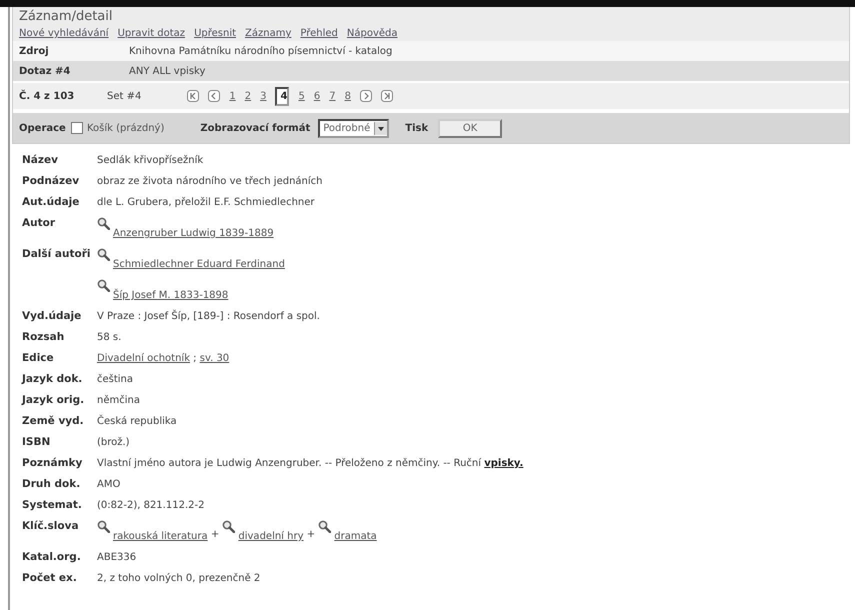  Describe the element at coordinates (160, 536) in the screenshot. I see `search-link: rakouská literatura` at that location.